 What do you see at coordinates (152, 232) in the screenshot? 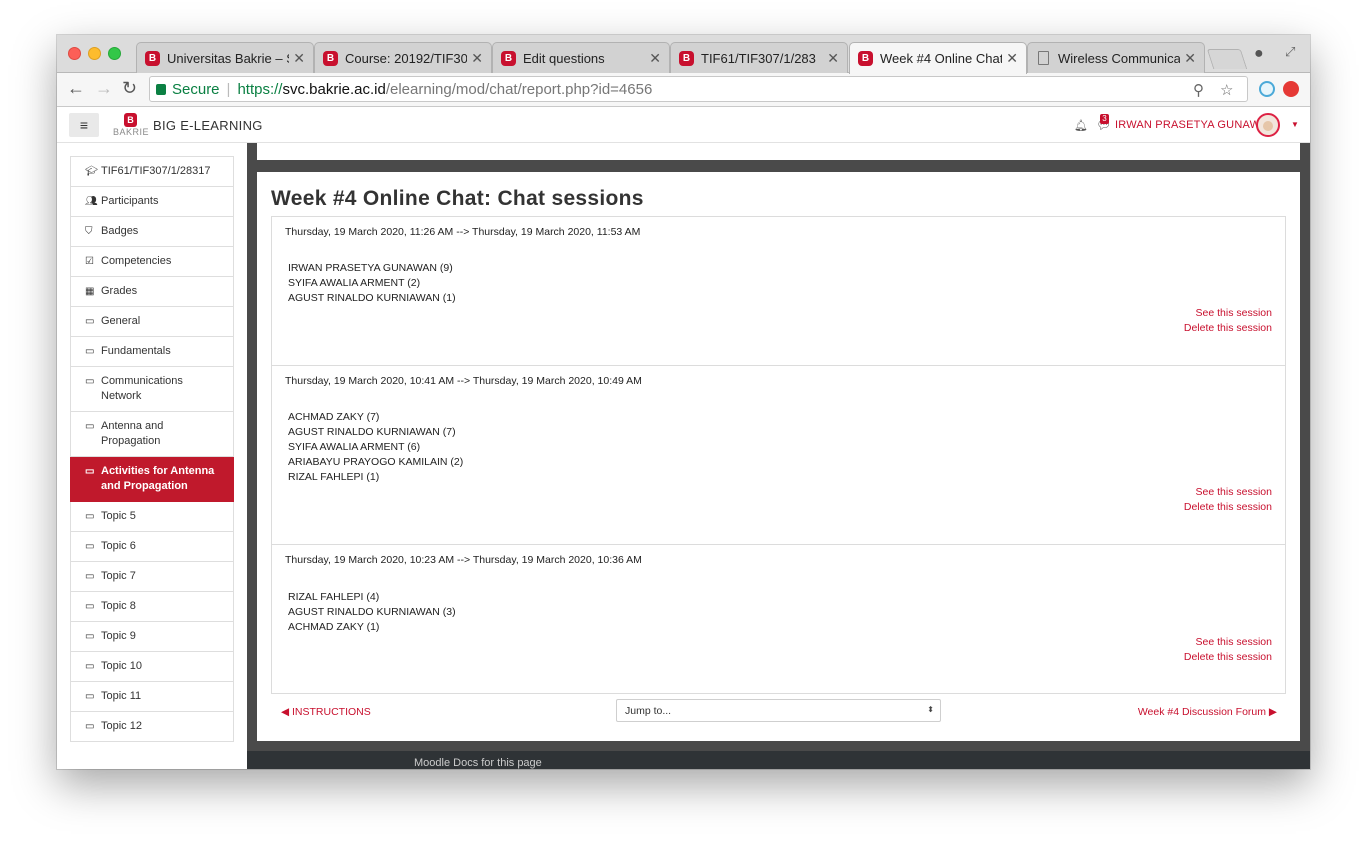
I see `sidebar-item-badges: ⛉ Badges` at bounding box center [152, 232].